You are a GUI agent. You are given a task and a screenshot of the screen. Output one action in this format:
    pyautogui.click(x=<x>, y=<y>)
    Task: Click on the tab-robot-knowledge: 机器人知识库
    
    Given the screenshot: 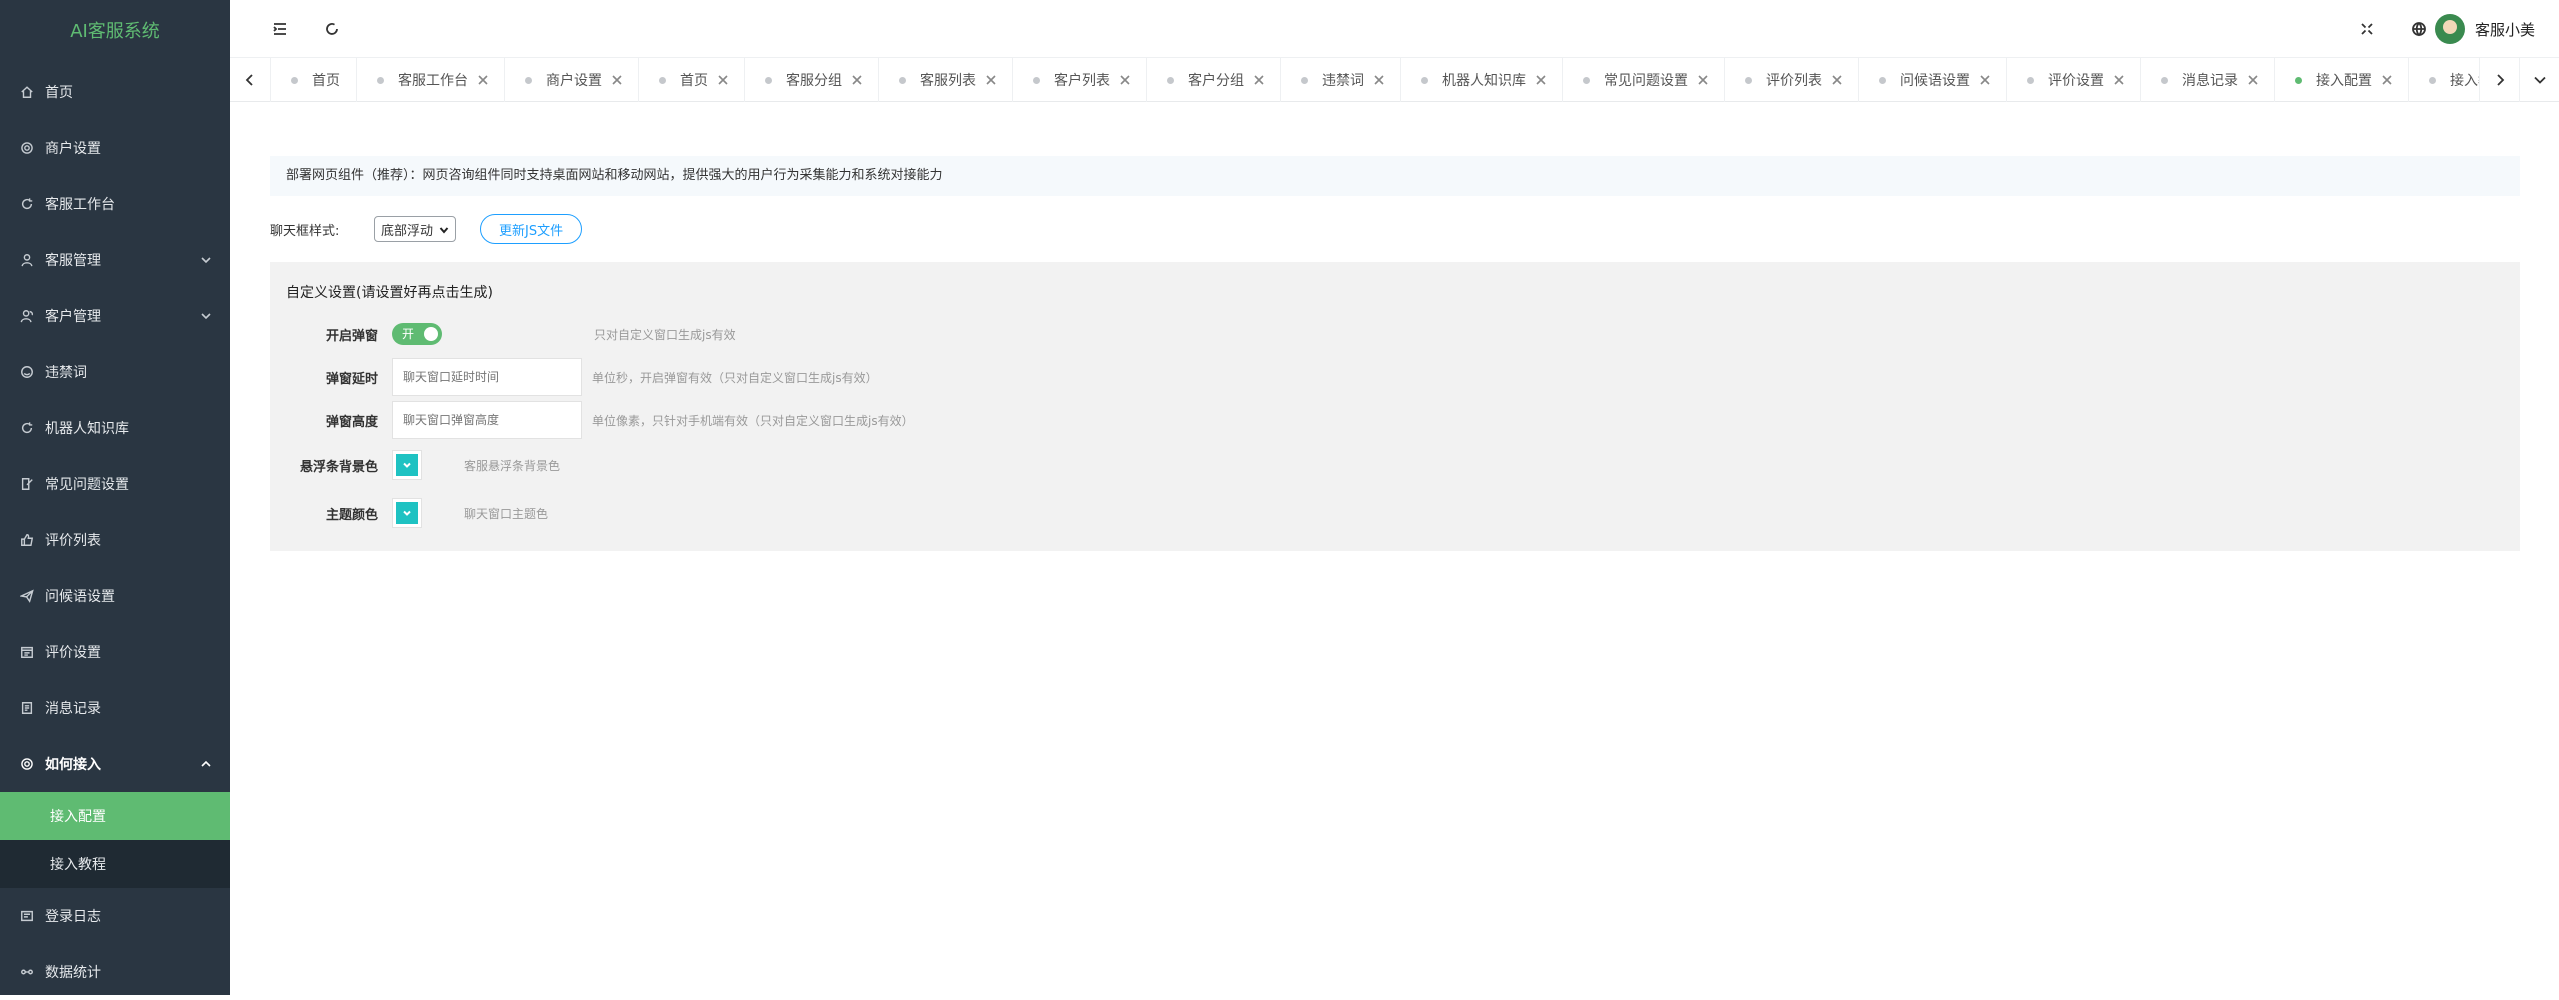 What is the action you would take?
    pyautogui.click(x=1481, y=80)
    